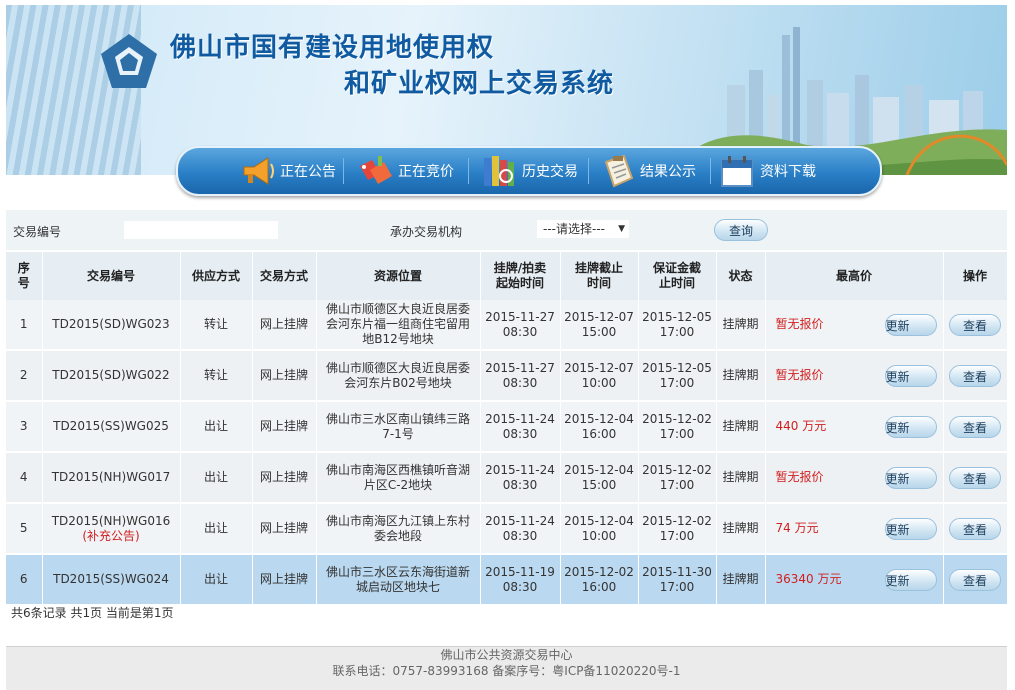  What do you see at coordinates (129, 61) in the screenshot?
I see `site-logo-icon` at bounding box center [129, 61].